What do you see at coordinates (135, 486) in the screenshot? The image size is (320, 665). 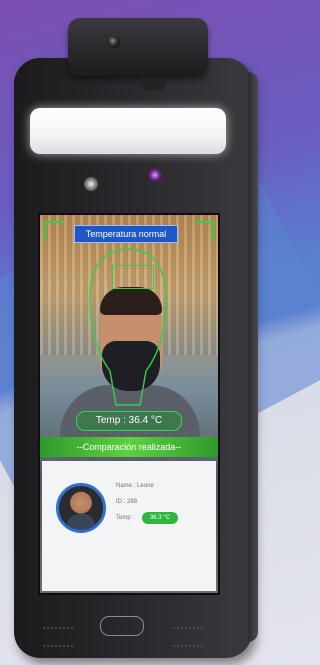 I see `name-field: Name : Leone` at bounding box center [135, 486].